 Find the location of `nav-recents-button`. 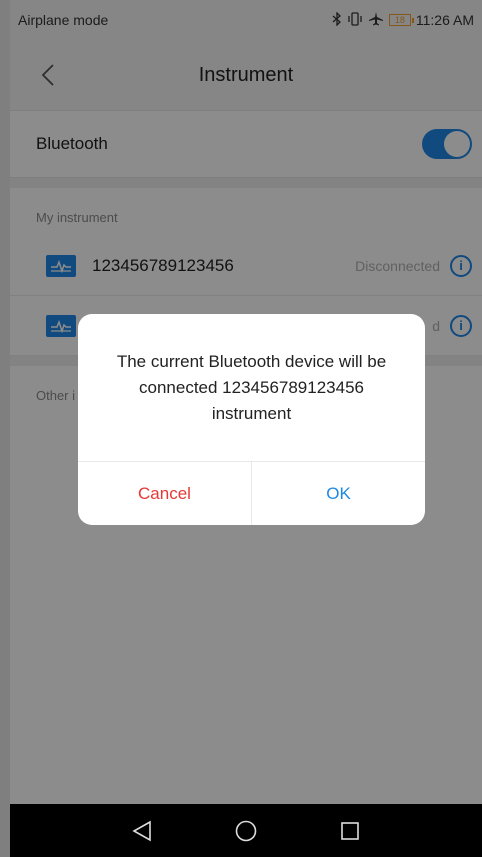

nav-recents-button is located at coordinates (350, 831).